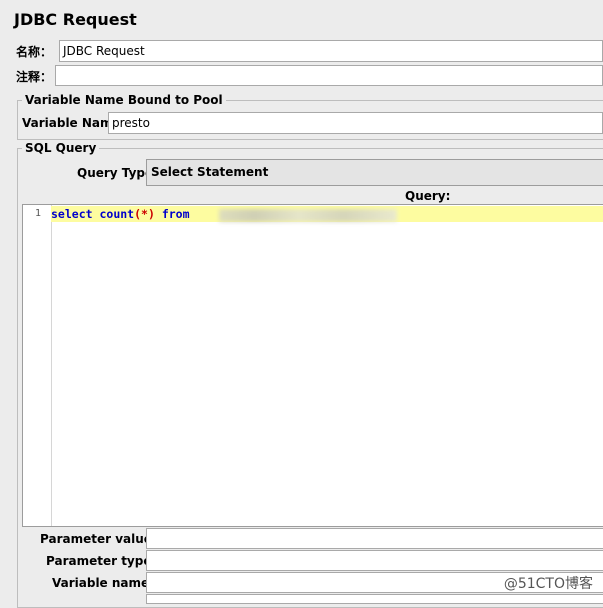  What do you see at coordinates (144, 214) in the screenshot?
I see `sql-count-args: (*)` at bounding box center [144, 214].